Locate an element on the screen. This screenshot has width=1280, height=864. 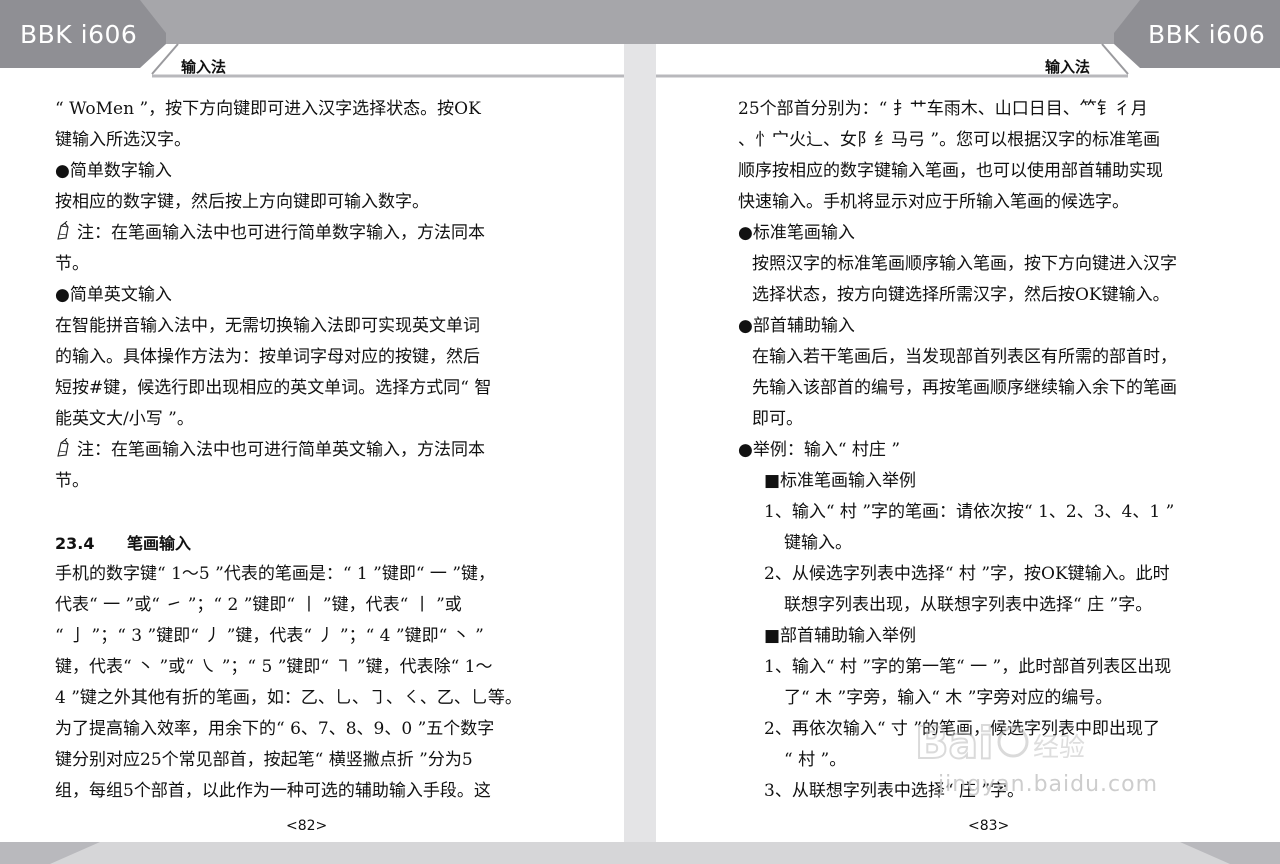
page-number-right: <83> is located at coordinates (989, 826).